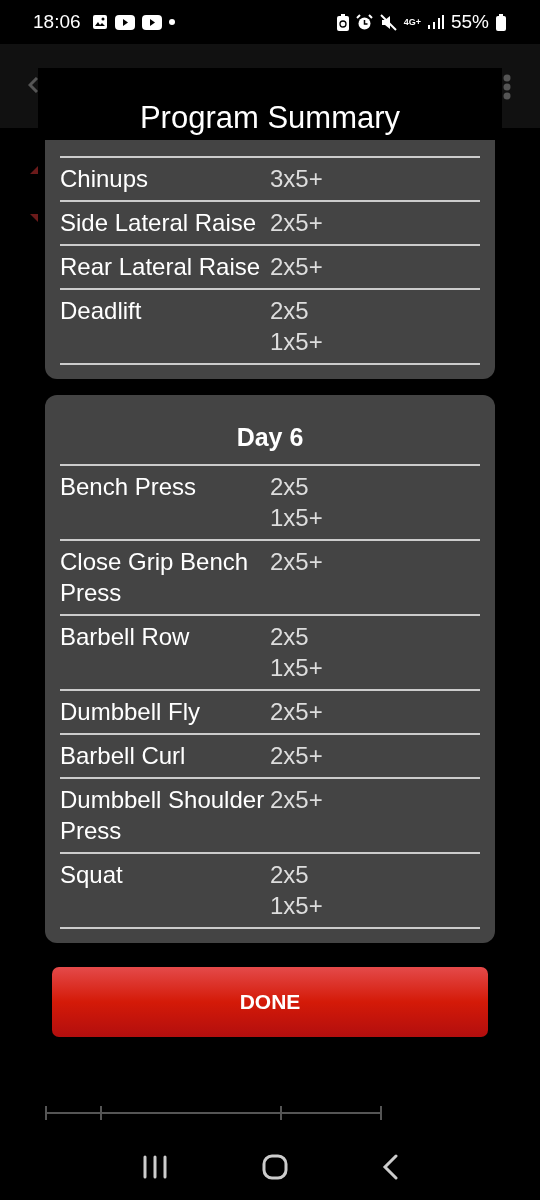 This screenshot has width=540, height=1200. Describe the element at coordinates (270, 430) in the screenshot. I see `day-title: Day 6` at that location.